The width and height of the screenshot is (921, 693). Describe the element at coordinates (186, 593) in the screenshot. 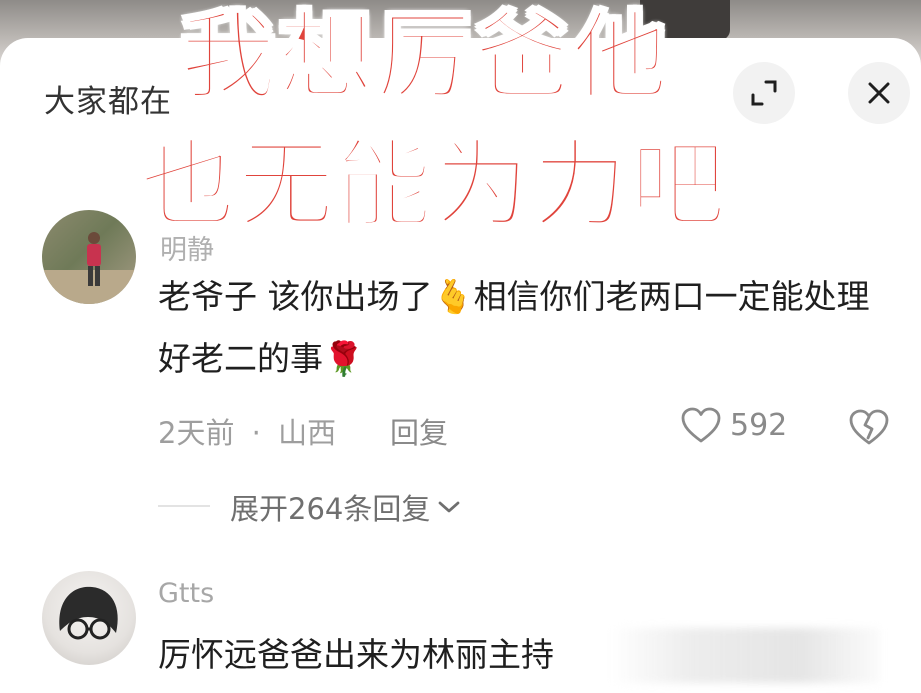

I see `comment-username: Gtts` at that location.